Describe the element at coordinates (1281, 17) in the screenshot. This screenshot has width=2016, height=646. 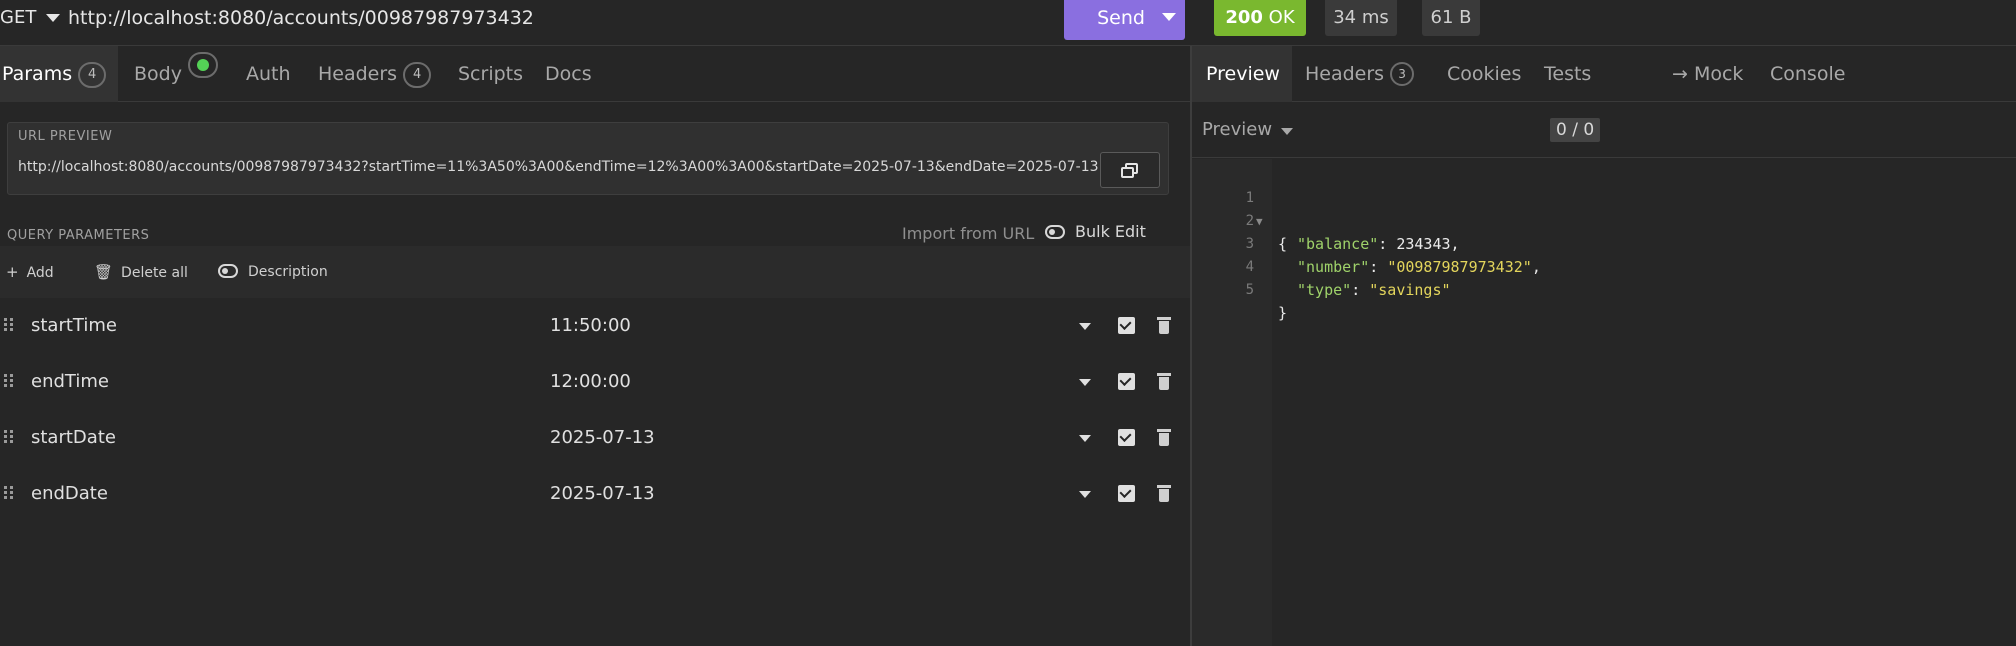
I see `status-text: OK` at that location.